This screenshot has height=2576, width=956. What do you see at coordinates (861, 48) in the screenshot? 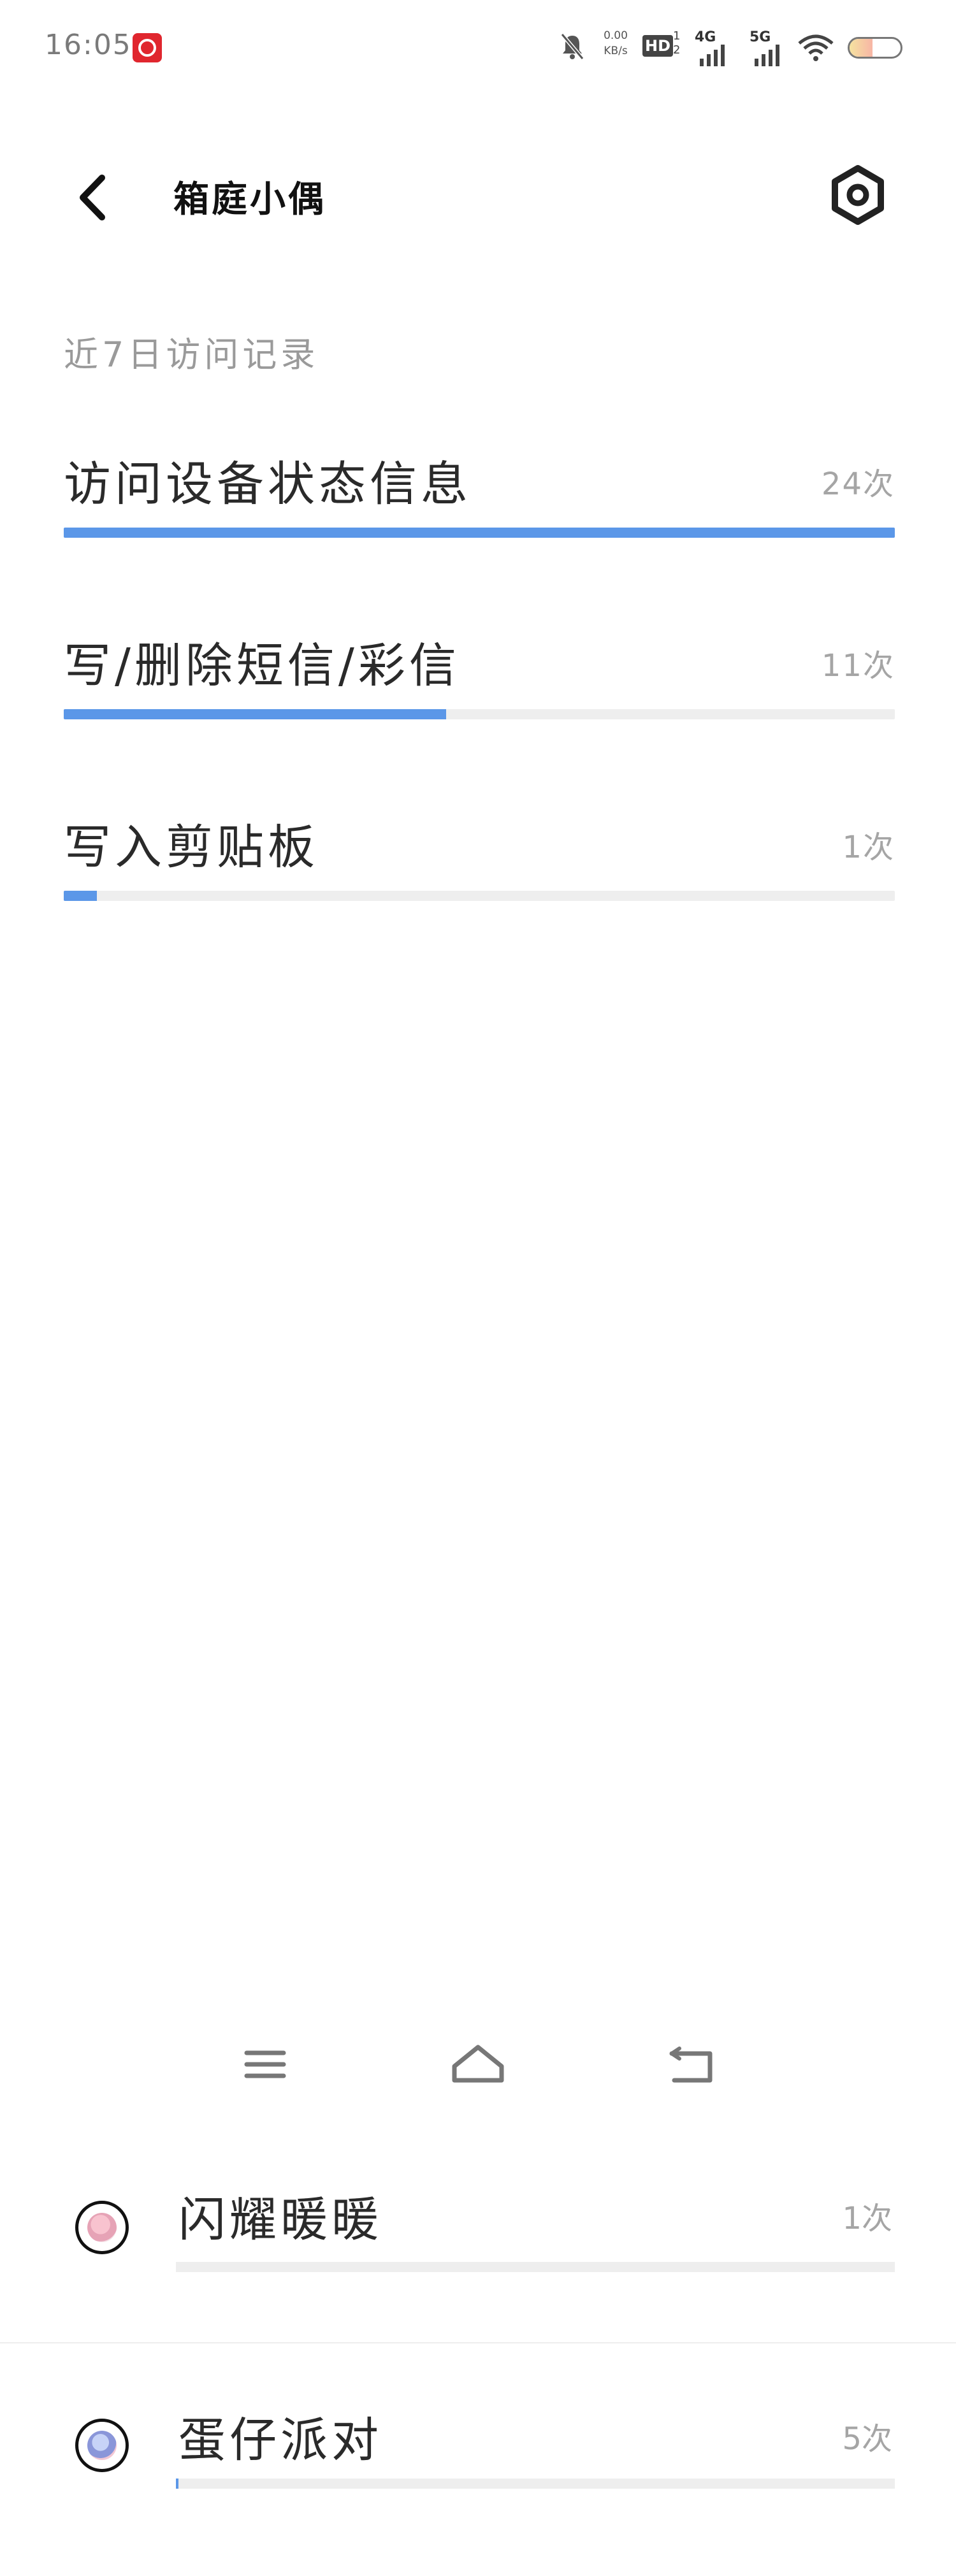
I see `battery-level` at bounding box center [861, 48].